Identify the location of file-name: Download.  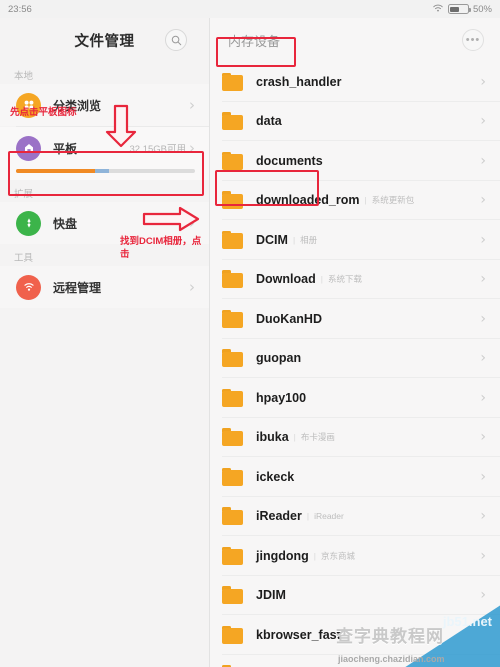
(286, 279).